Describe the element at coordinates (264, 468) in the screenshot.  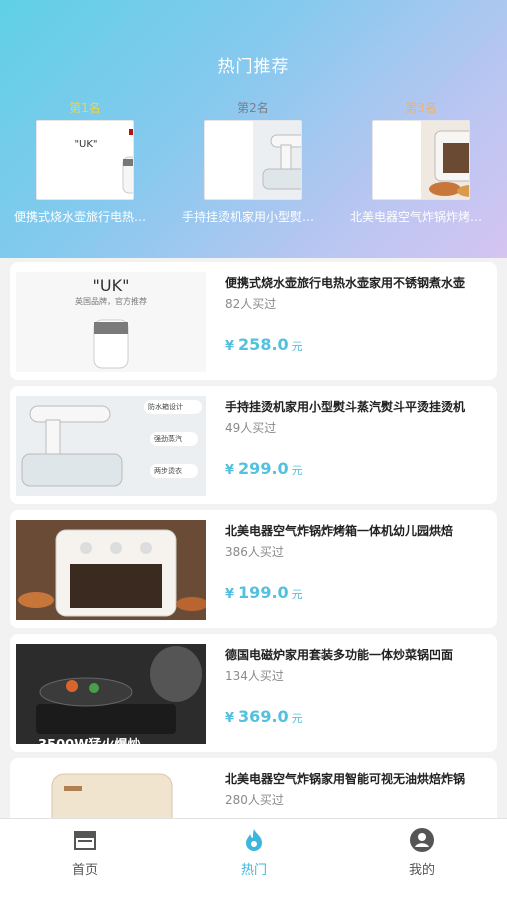
I see `product-price: ¥299.0 元` at that location.